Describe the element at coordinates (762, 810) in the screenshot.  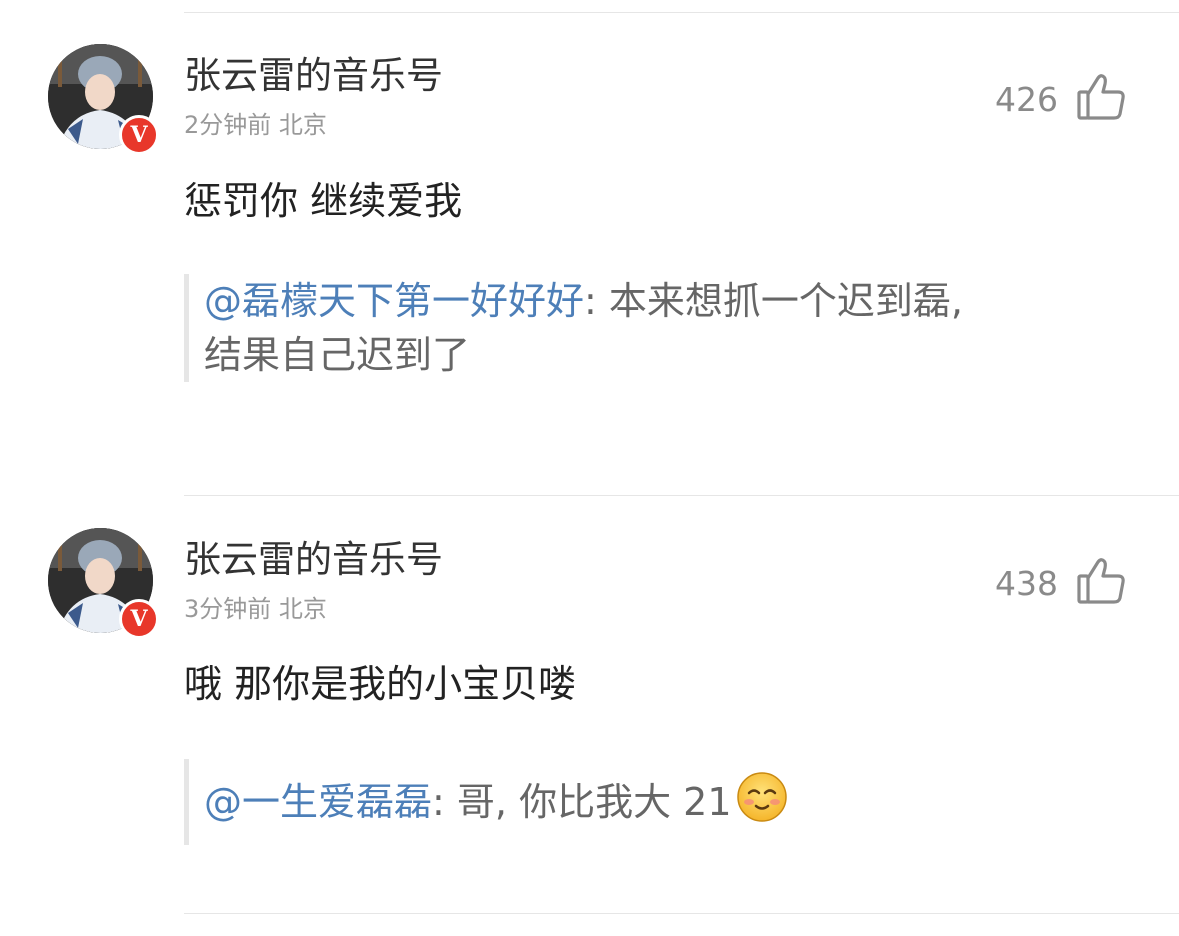
I see `blush-emoji-icon` at that location.